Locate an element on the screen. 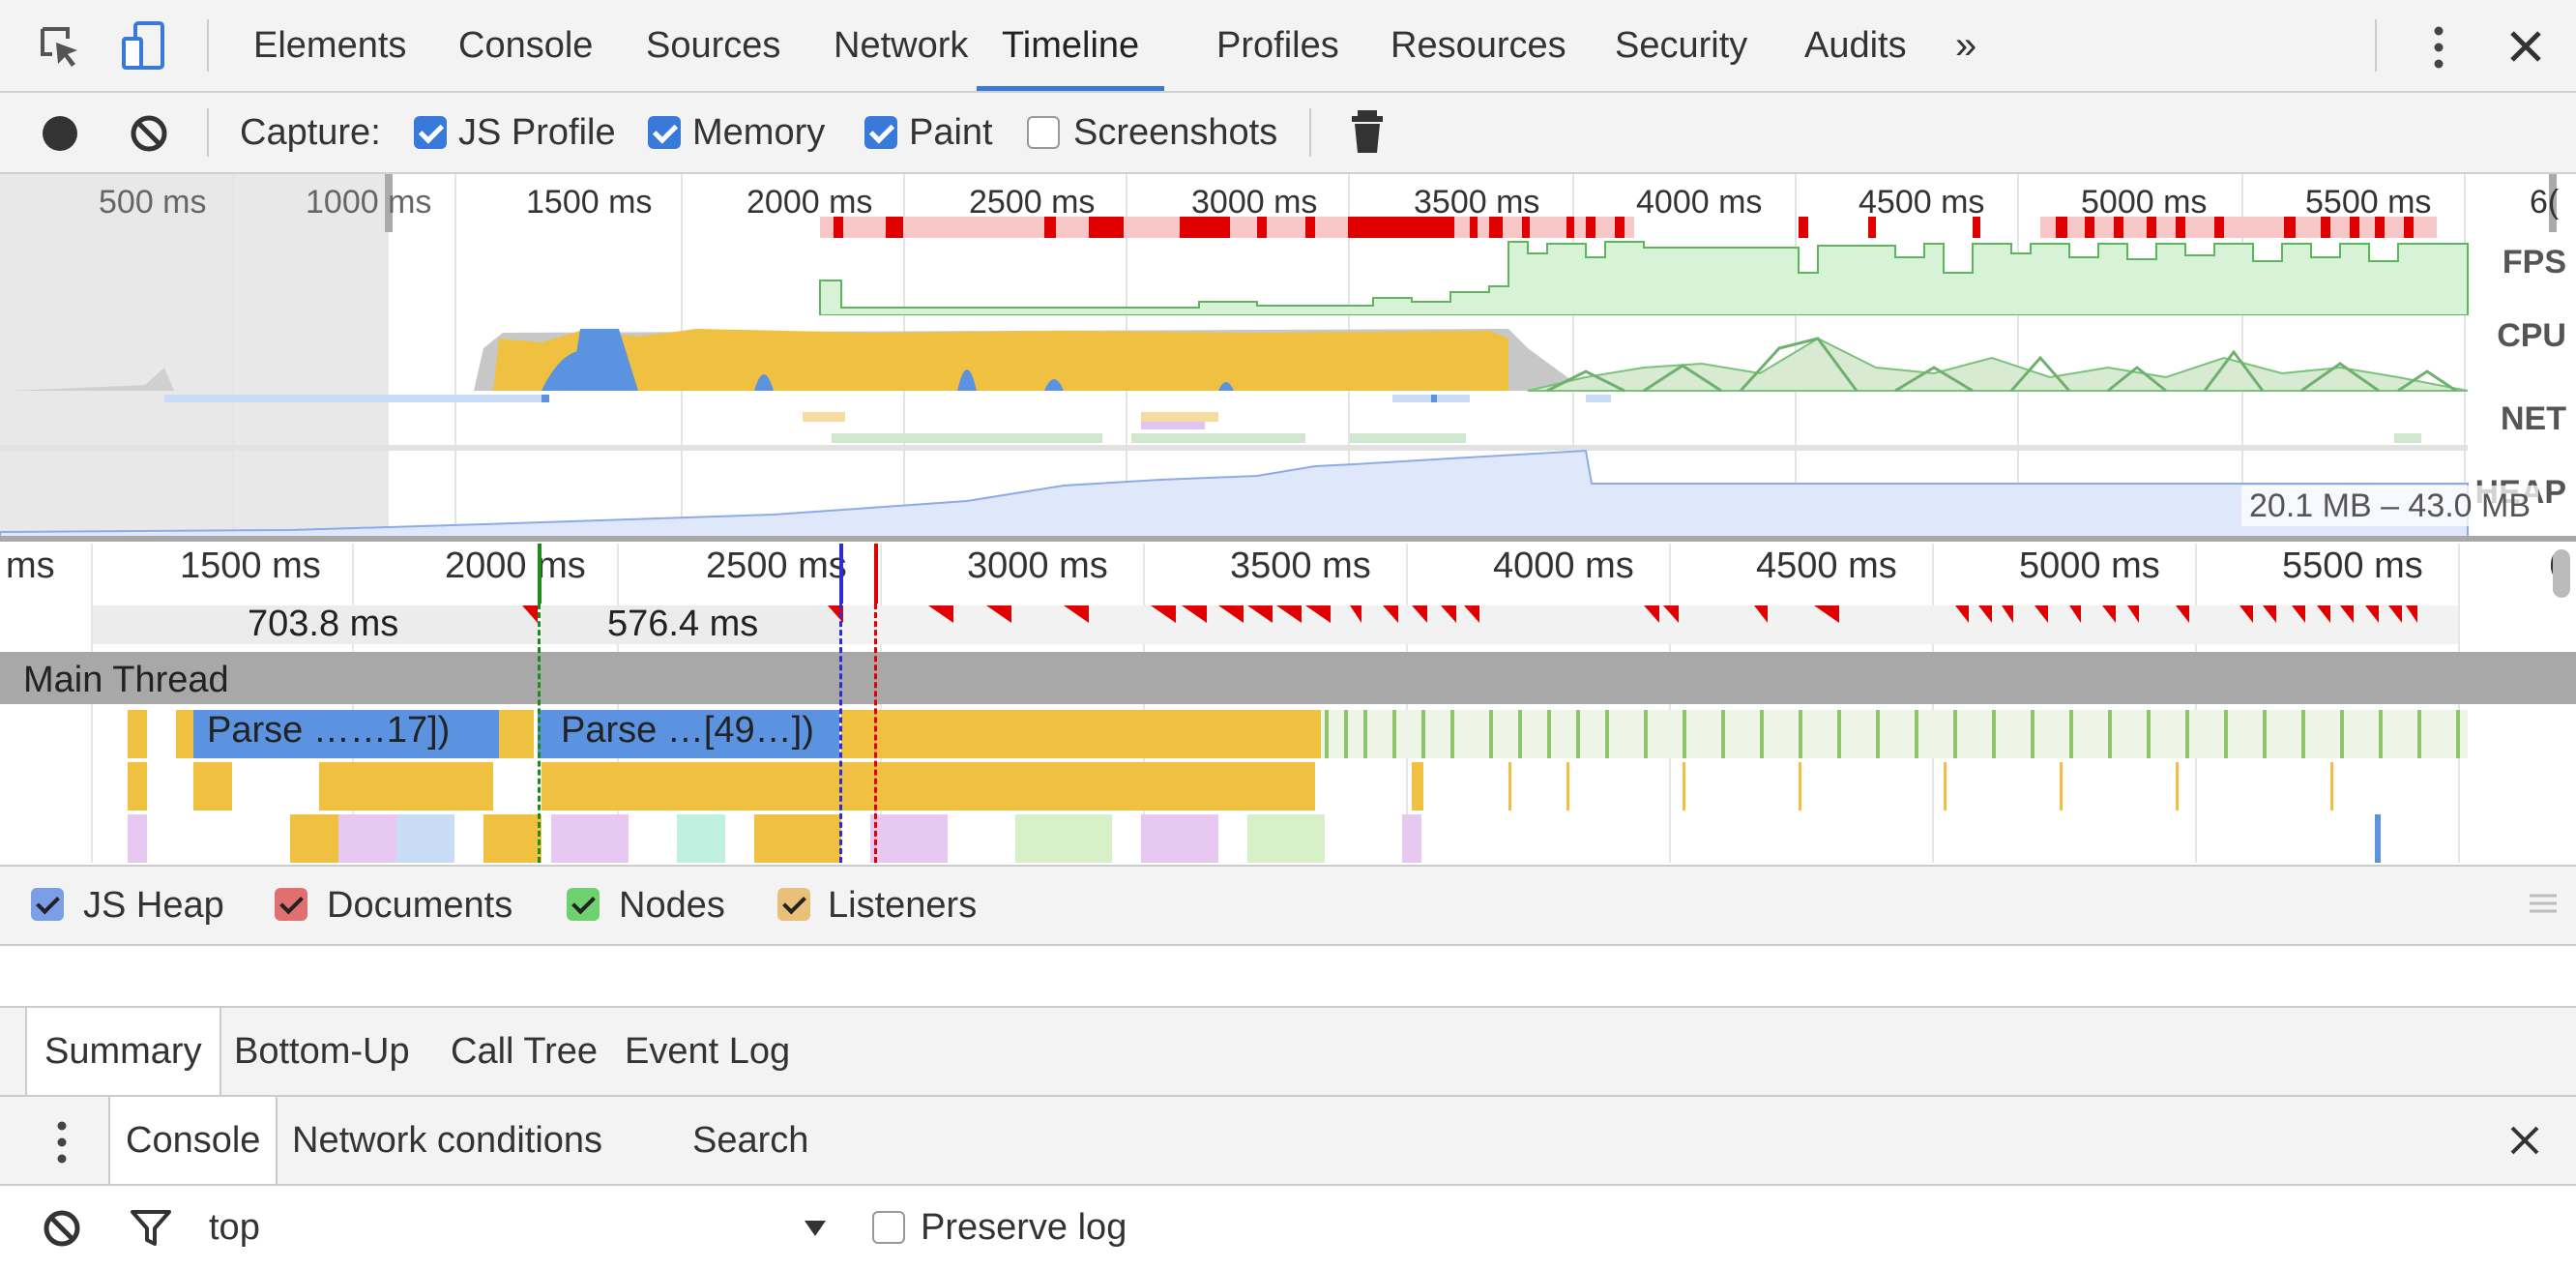  tab-summary: Summary is located at coordinates (123, 1051).